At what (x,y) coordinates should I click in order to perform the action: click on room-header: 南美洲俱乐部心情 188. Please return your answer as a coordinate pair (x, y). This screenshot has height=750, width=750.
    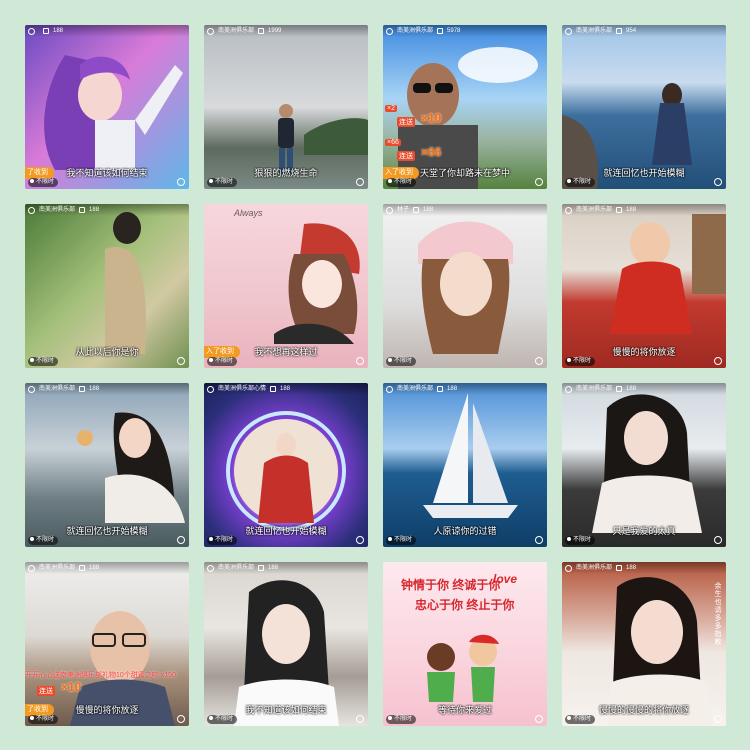
    Looking at the image, I should click on (286, 389).